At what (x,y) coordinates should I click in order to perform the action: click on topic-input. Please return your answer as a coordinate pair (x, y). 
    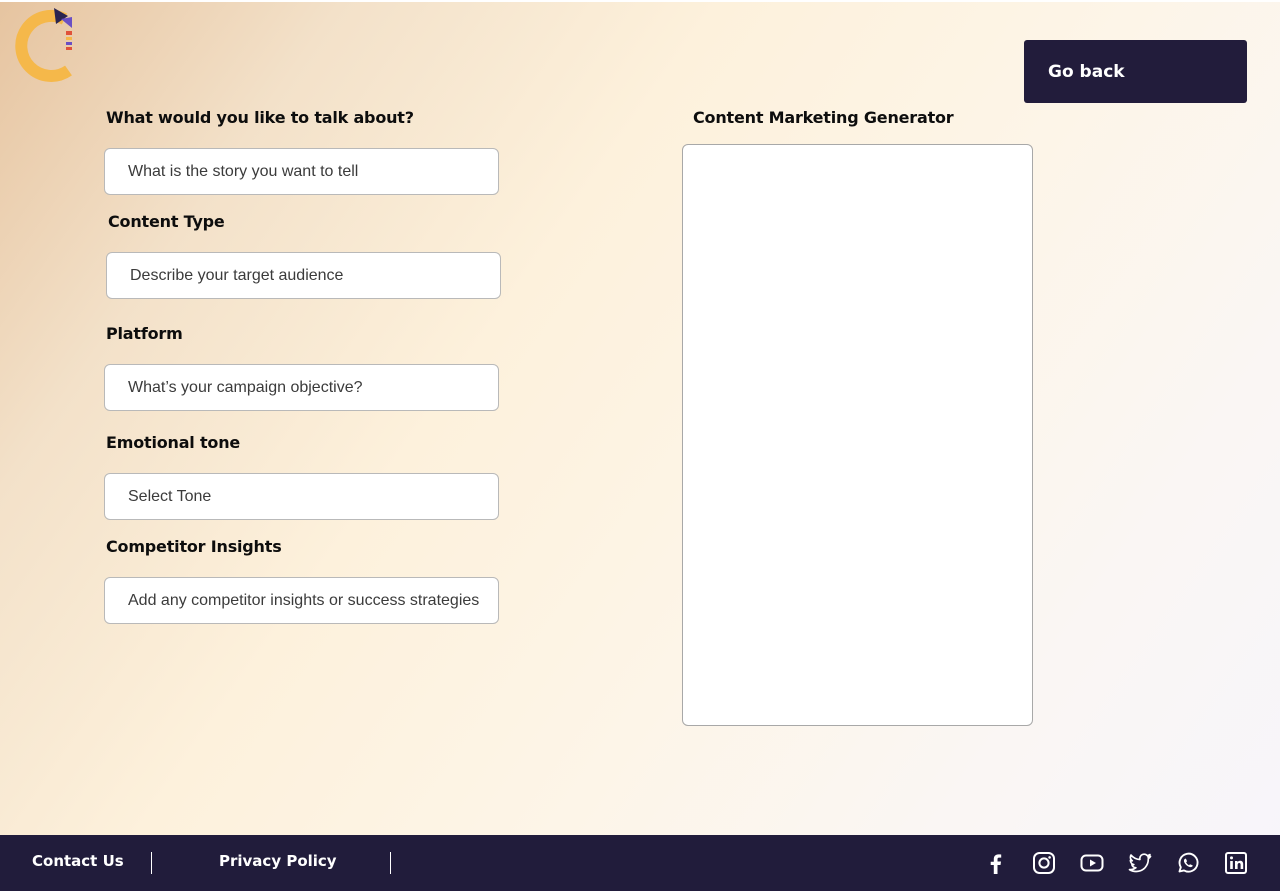
    Looking at the image, I should click on (301, 171).